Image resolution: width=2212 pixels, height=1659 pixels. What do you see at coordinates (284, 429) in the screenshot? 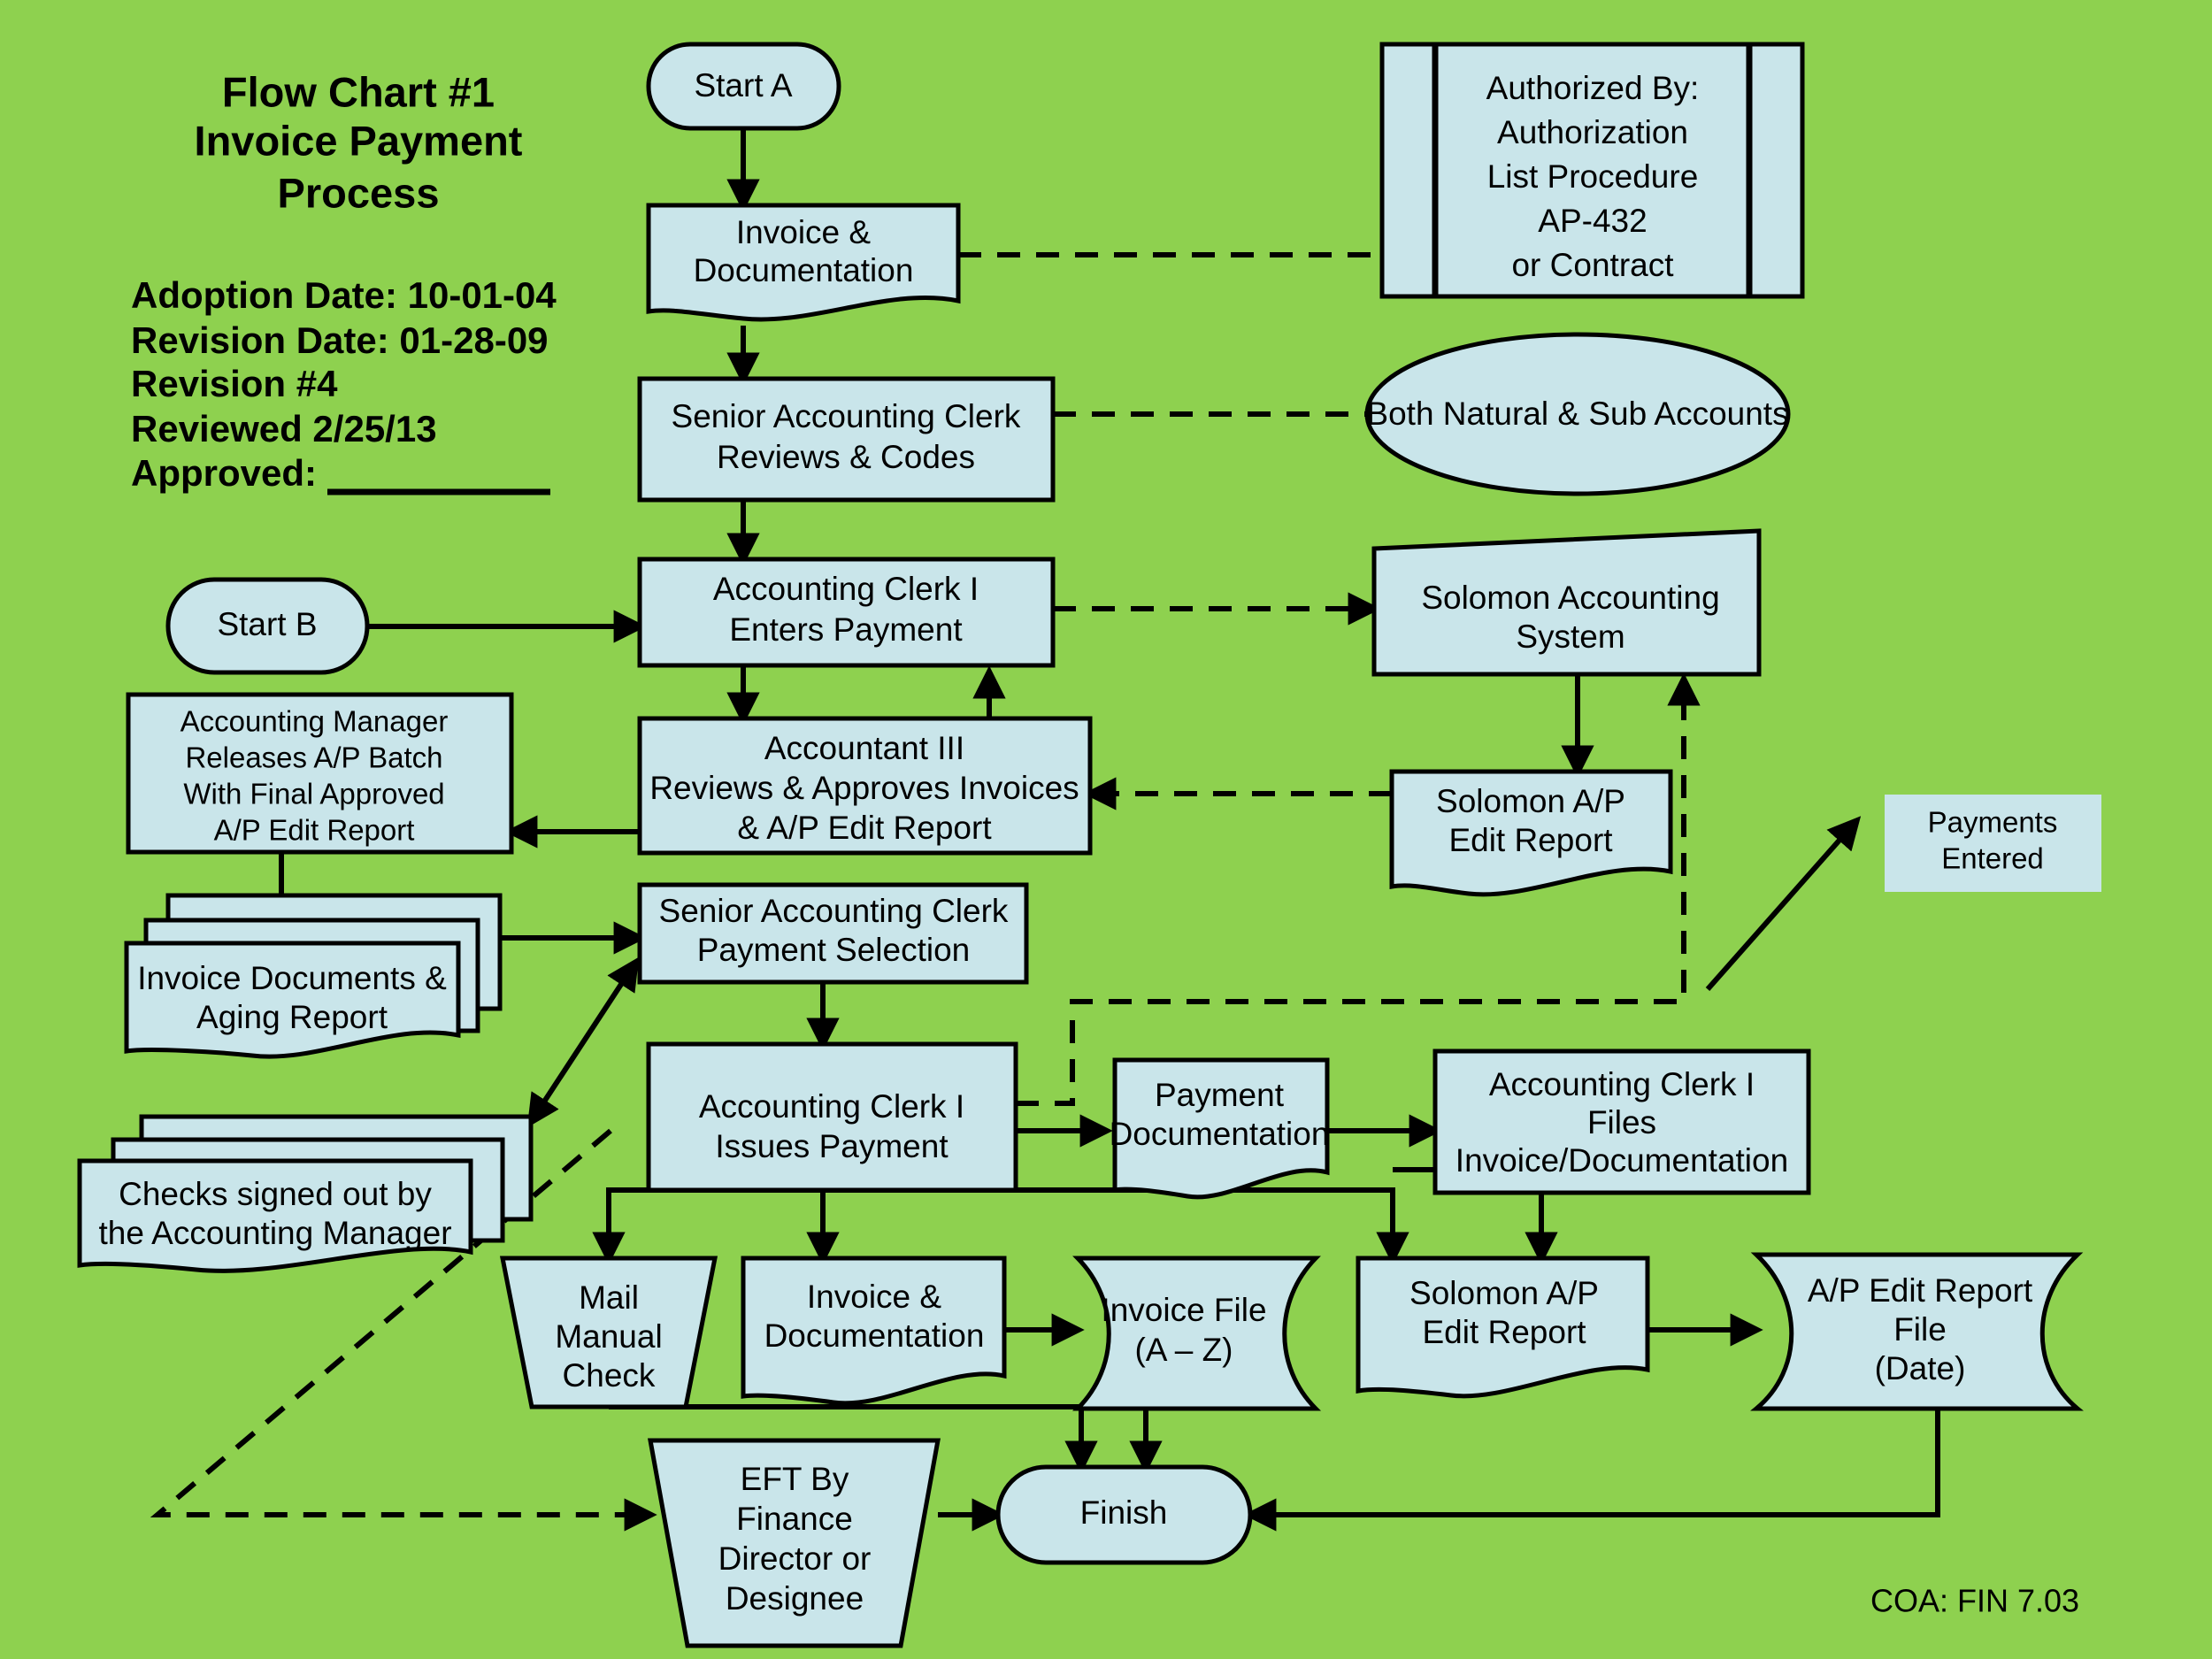
I see `reviewed-date: Reviewed 2/25/13` at bounding box center [284, 429].